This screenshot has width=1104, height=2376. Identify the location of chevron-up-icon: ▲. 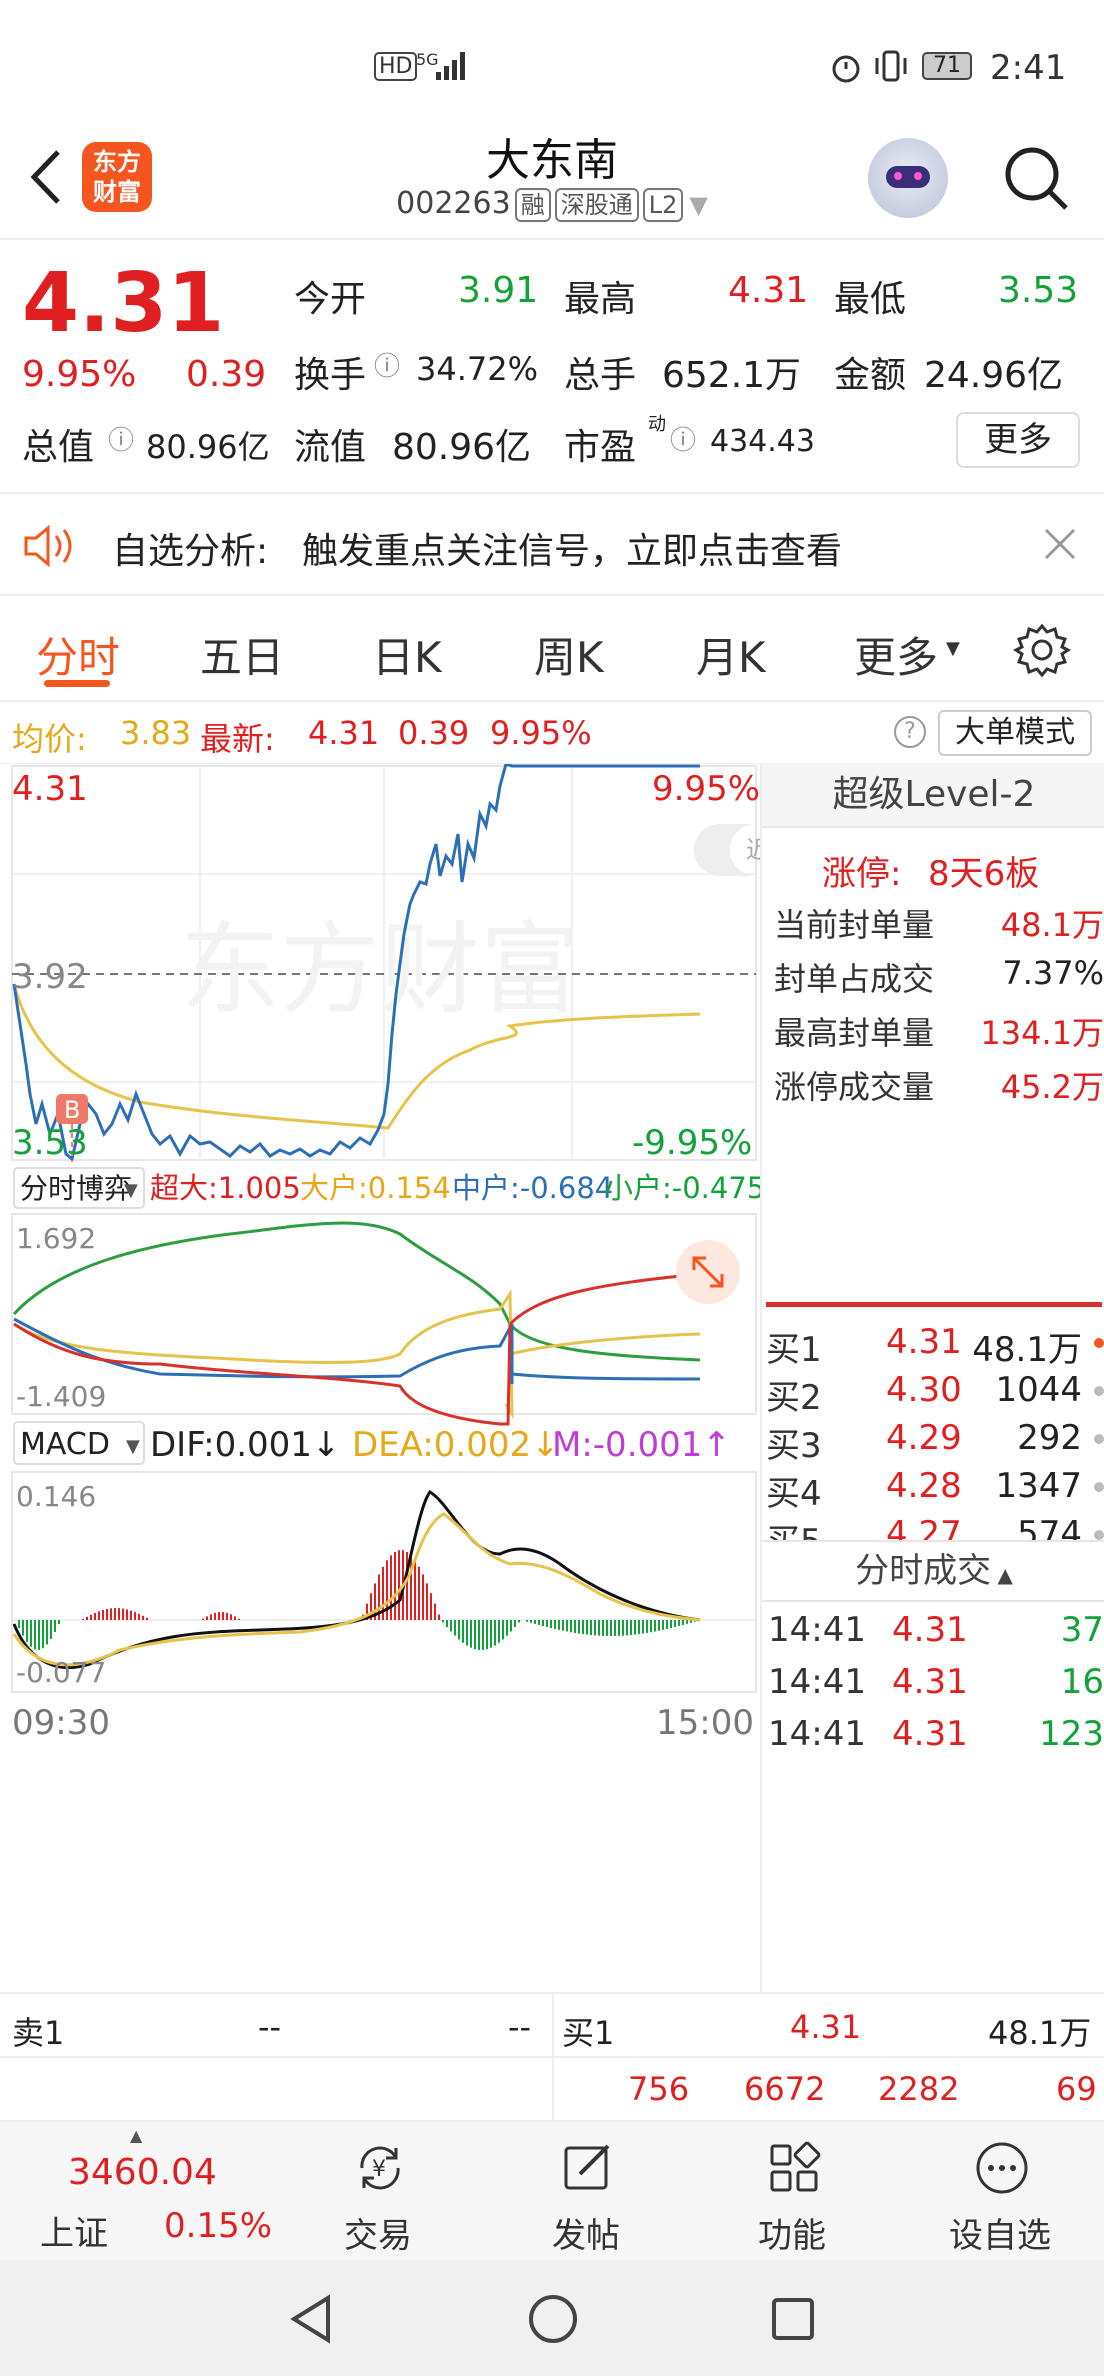
(136, 2135).